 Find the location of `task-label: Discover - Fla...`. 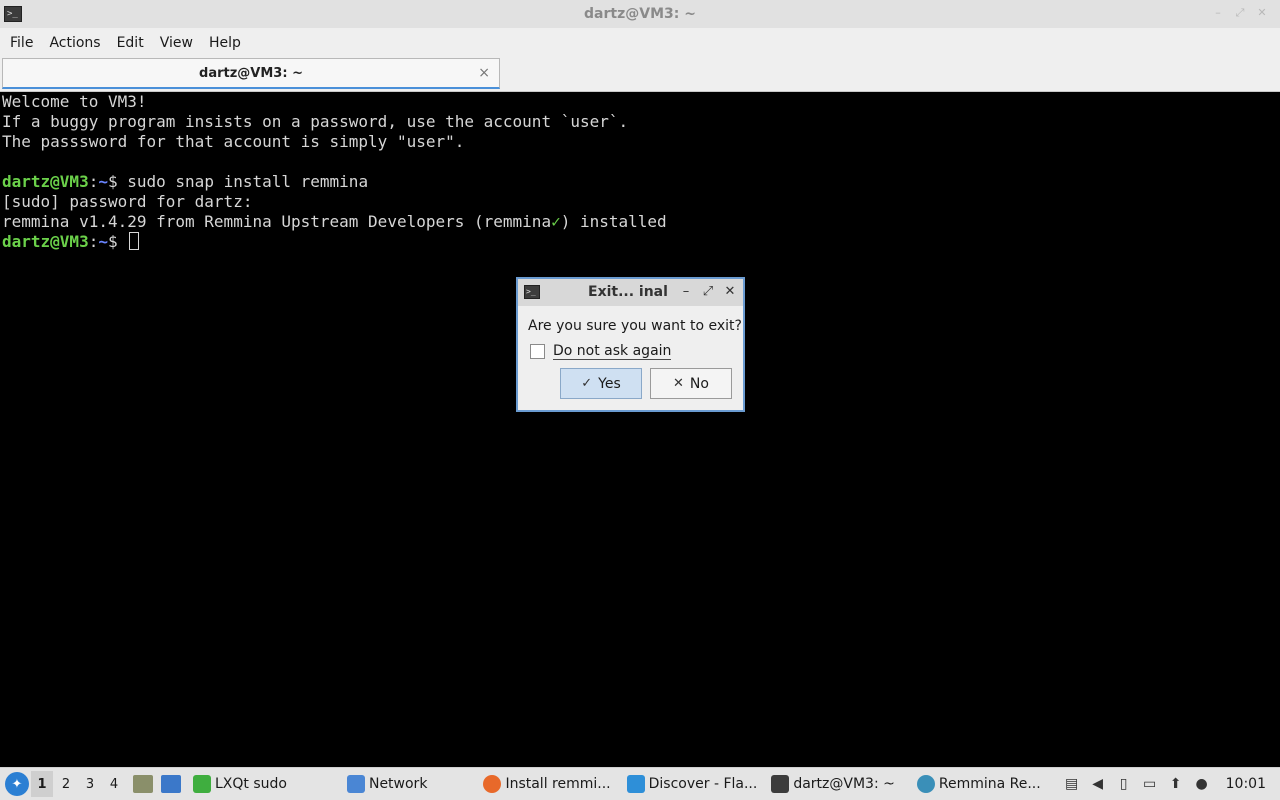

task-label: Discover - Fla... is located at coordinates (703, 784).